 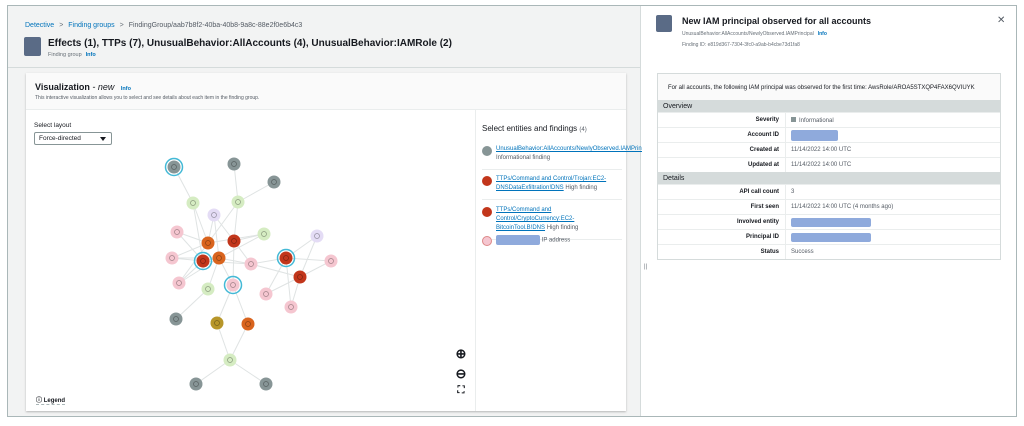 I want to click on row-created-at: Created at 11/14/2022 14:00 UTC, so click(x=829, y=149).